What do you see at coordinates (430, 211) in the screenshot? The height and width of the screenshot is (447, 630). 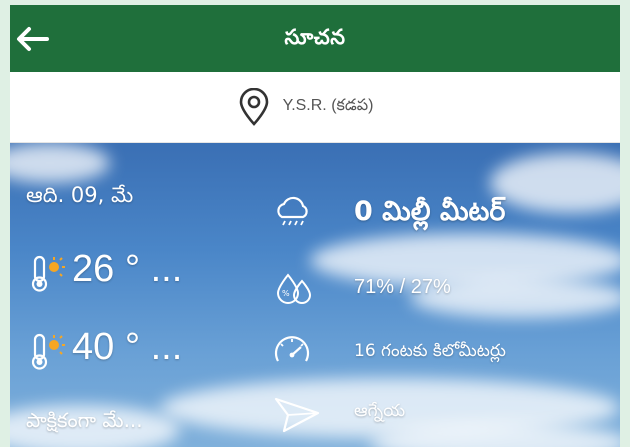 I see `rainfall-value: 0 మిల్లీ మీటర్` at bounding box center [430, 211].